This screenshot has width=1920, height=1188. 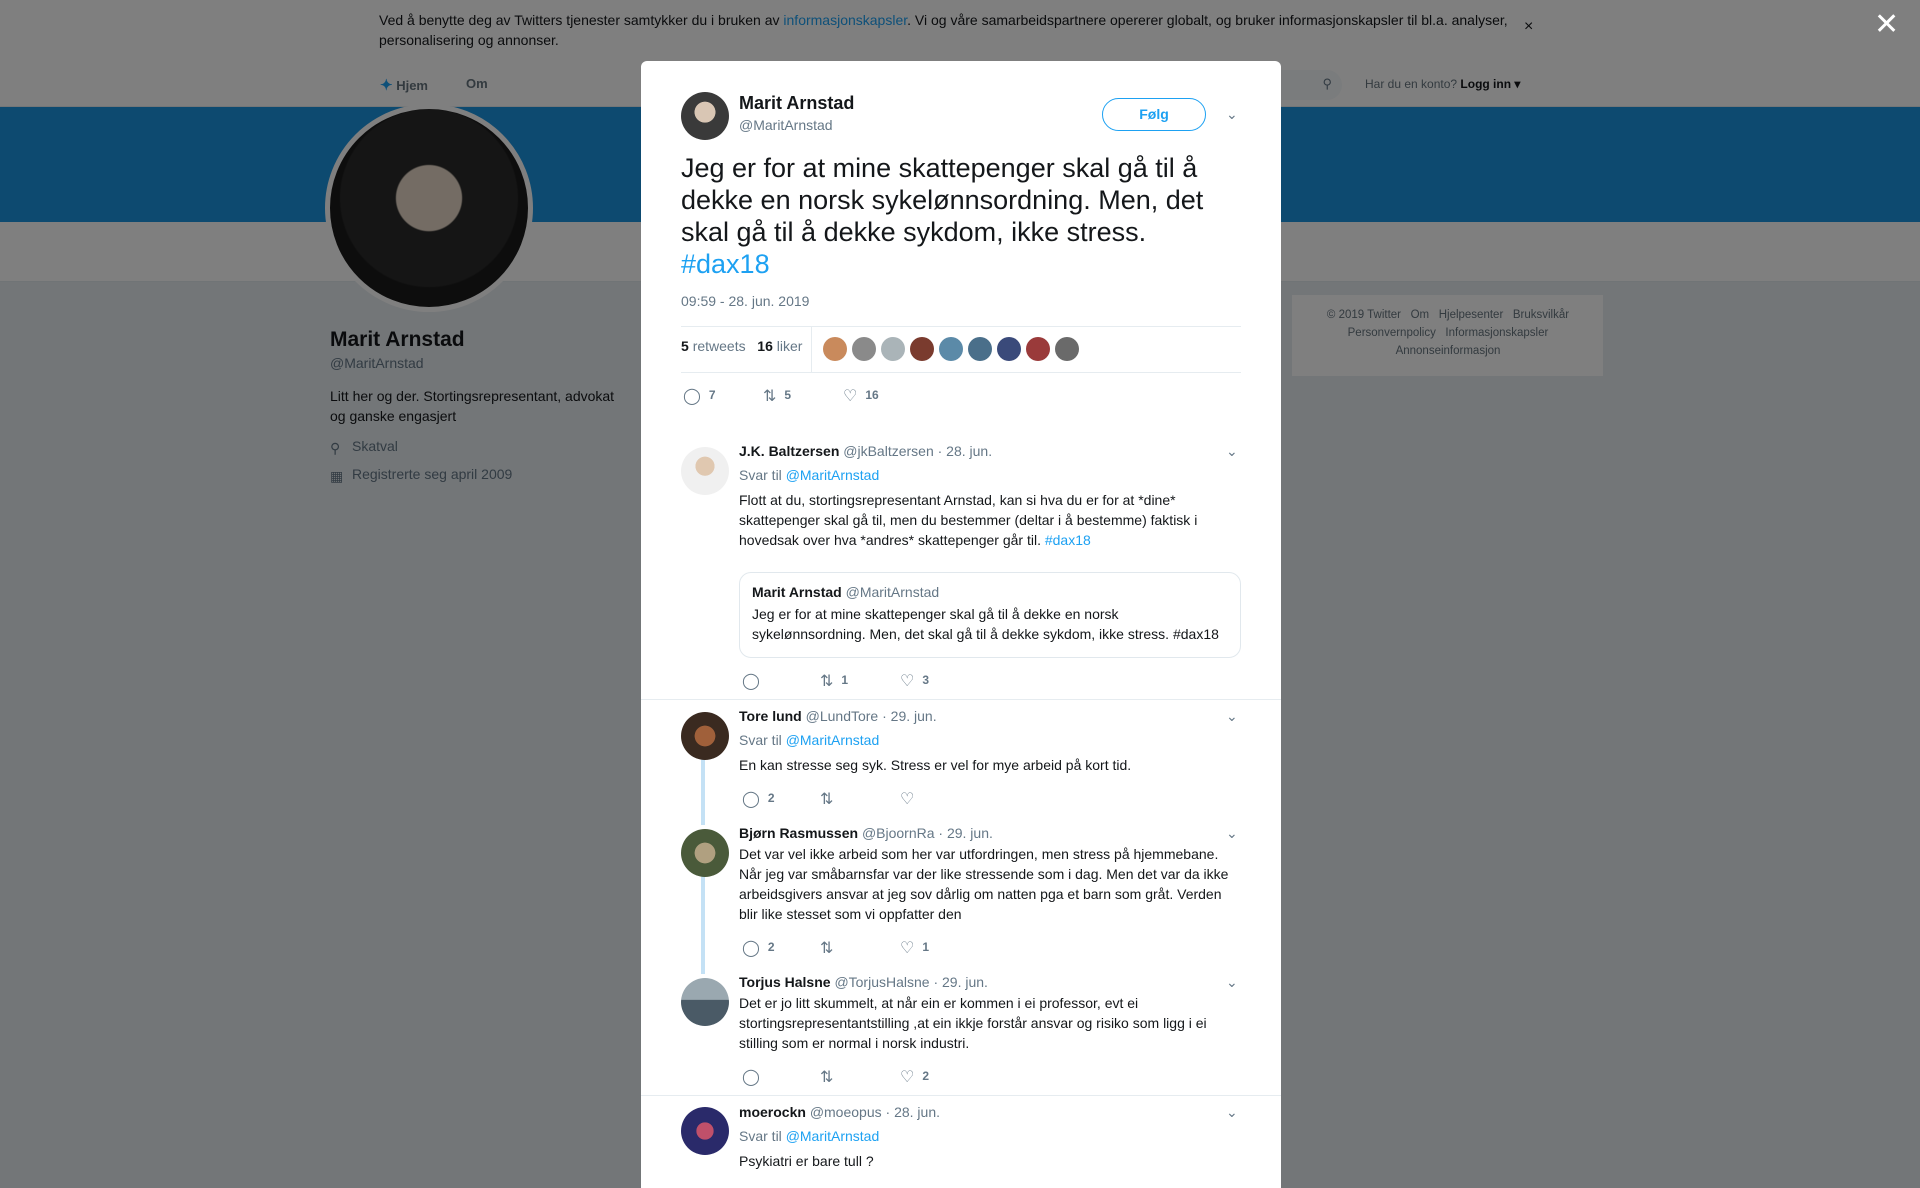 What do you see at coordinates (839, 1112) in the screenshot?
I see `reply-author: moerockn @moeopus · 28. jun.` at bounding box center [839, 1112].